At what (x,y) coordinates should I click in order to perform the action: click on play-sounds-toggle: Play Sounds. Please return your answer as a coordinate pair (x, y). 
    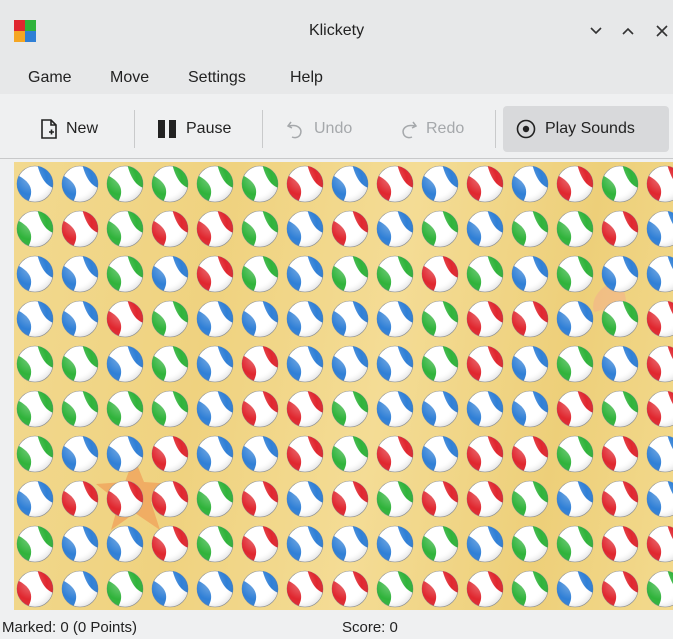
    Looking at the image, I should click on (586, 129).